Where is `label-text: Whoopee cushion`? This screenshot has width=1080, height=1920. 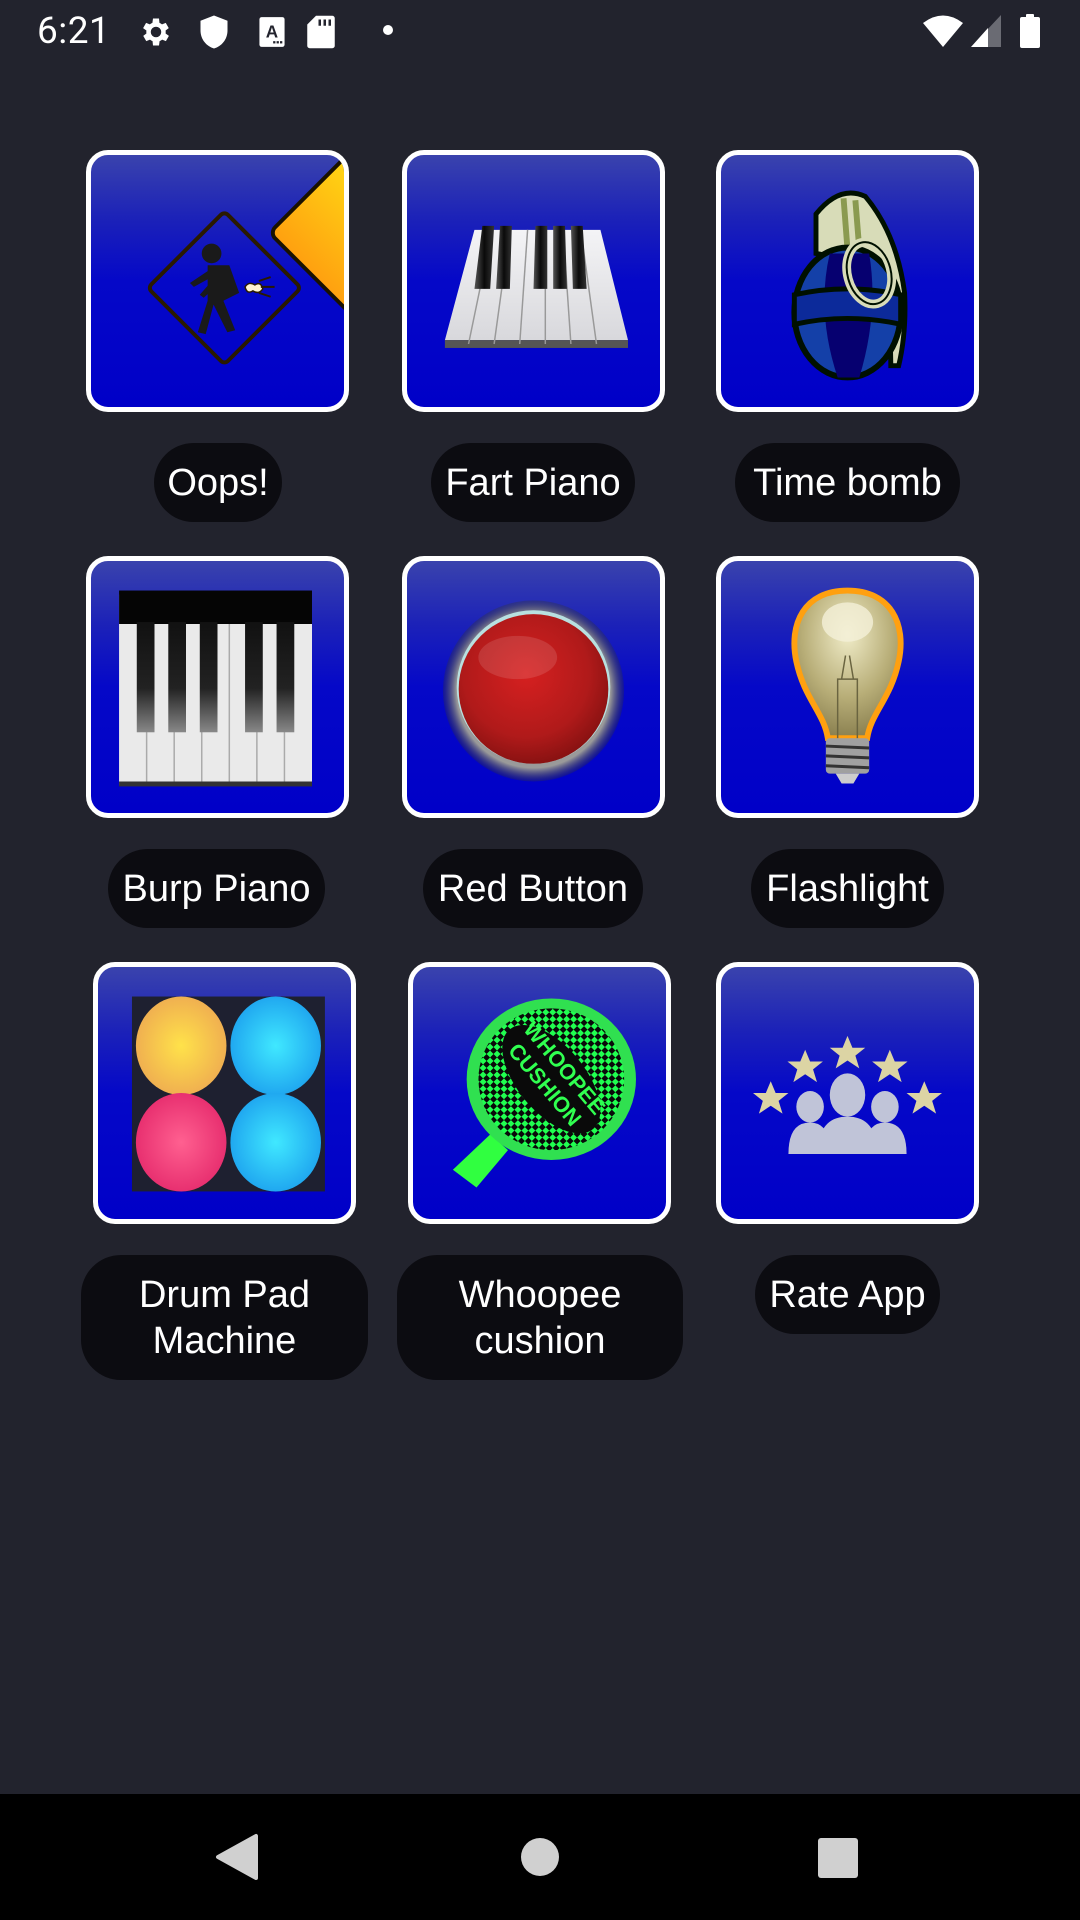 label-text: Whoopee cushion is located at coordinates (540, 1317).